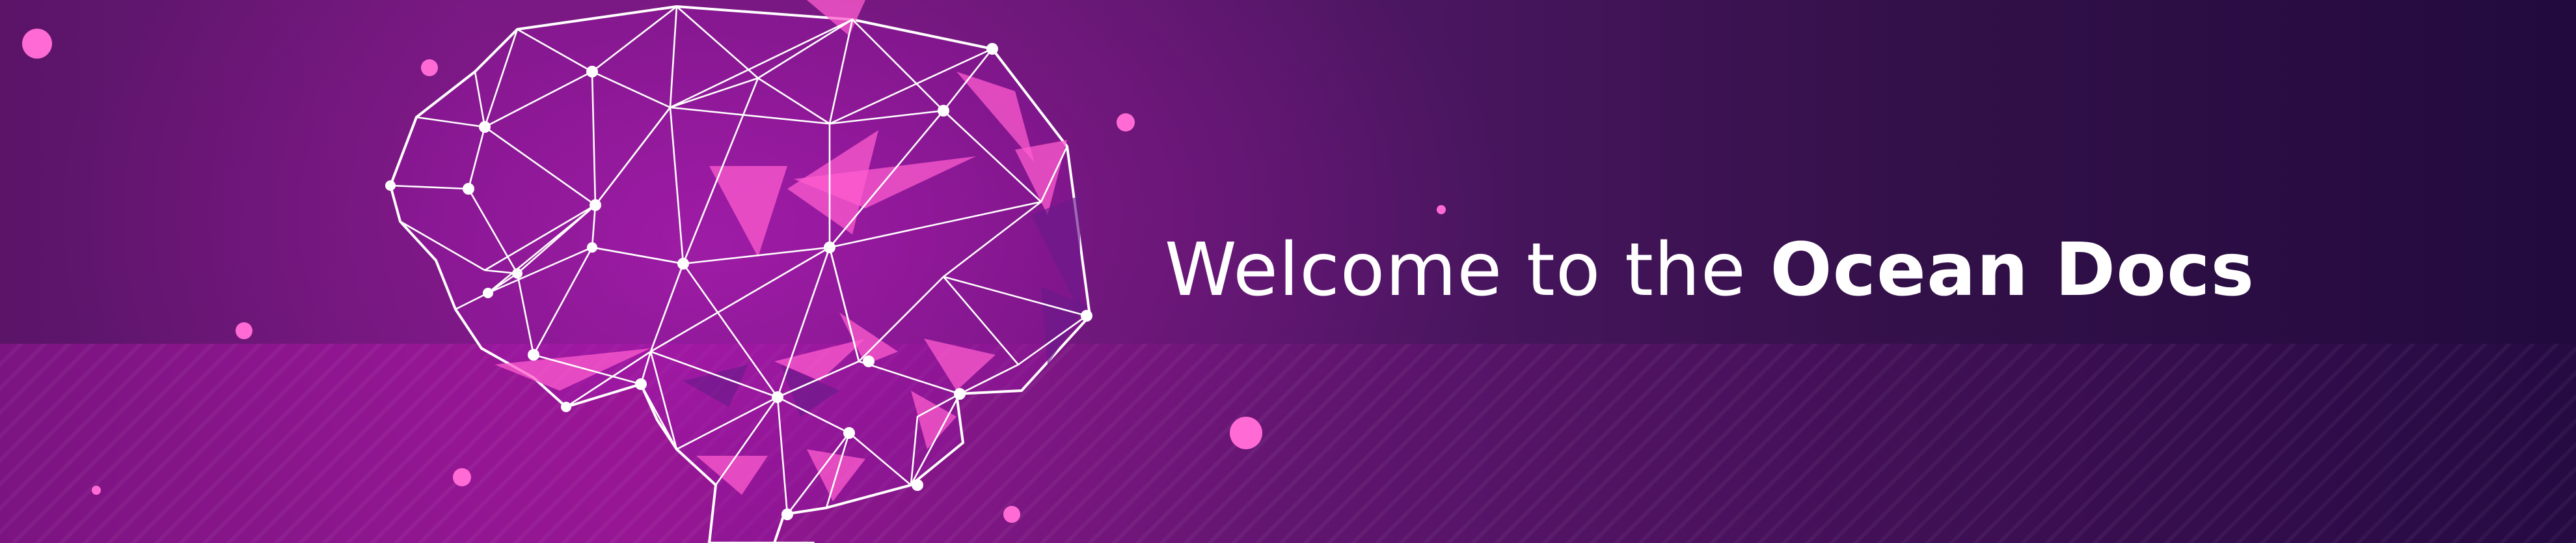  What do you see at coordinates (2013, 270) in the screenshot?
I see `heading-brand: Ocean Docs` at bounding box center [2013, 270].